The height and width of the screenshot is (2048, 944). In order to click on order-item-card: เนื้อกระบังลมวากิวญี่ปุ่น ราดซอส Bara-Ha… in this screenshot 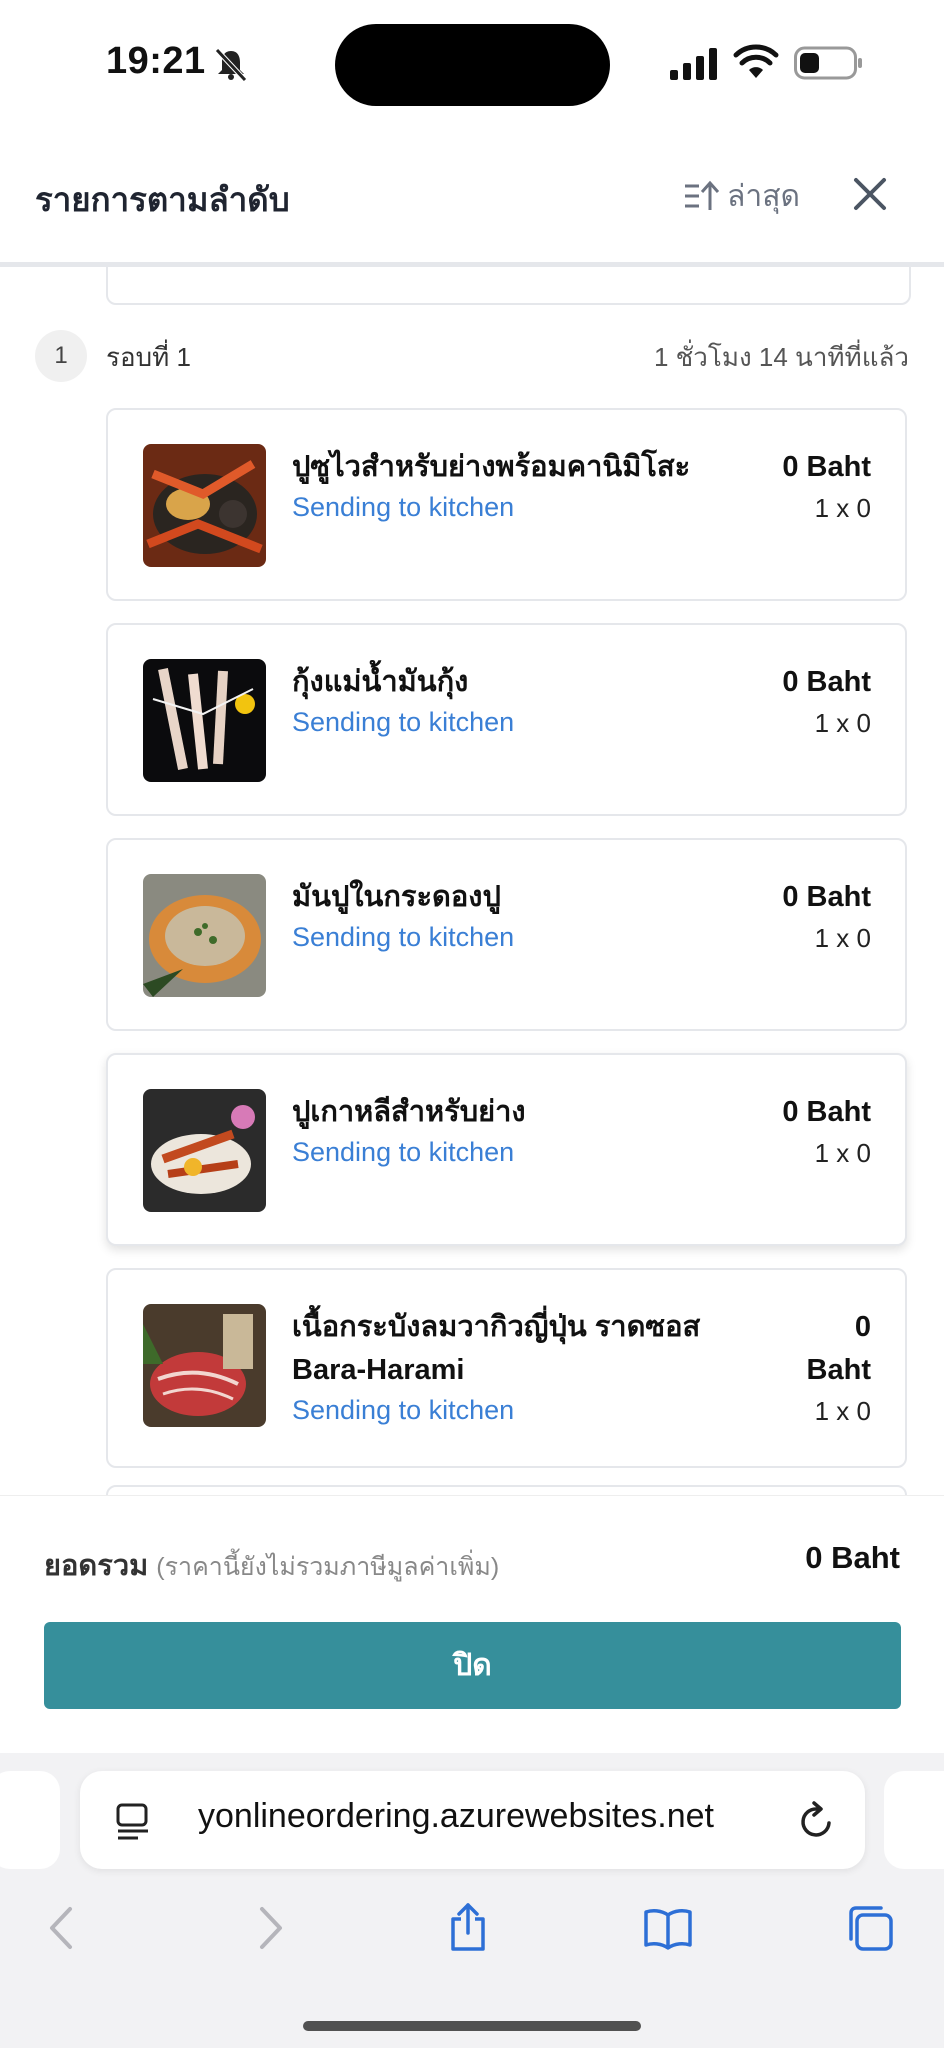, I will do `click(506, 1368)`.